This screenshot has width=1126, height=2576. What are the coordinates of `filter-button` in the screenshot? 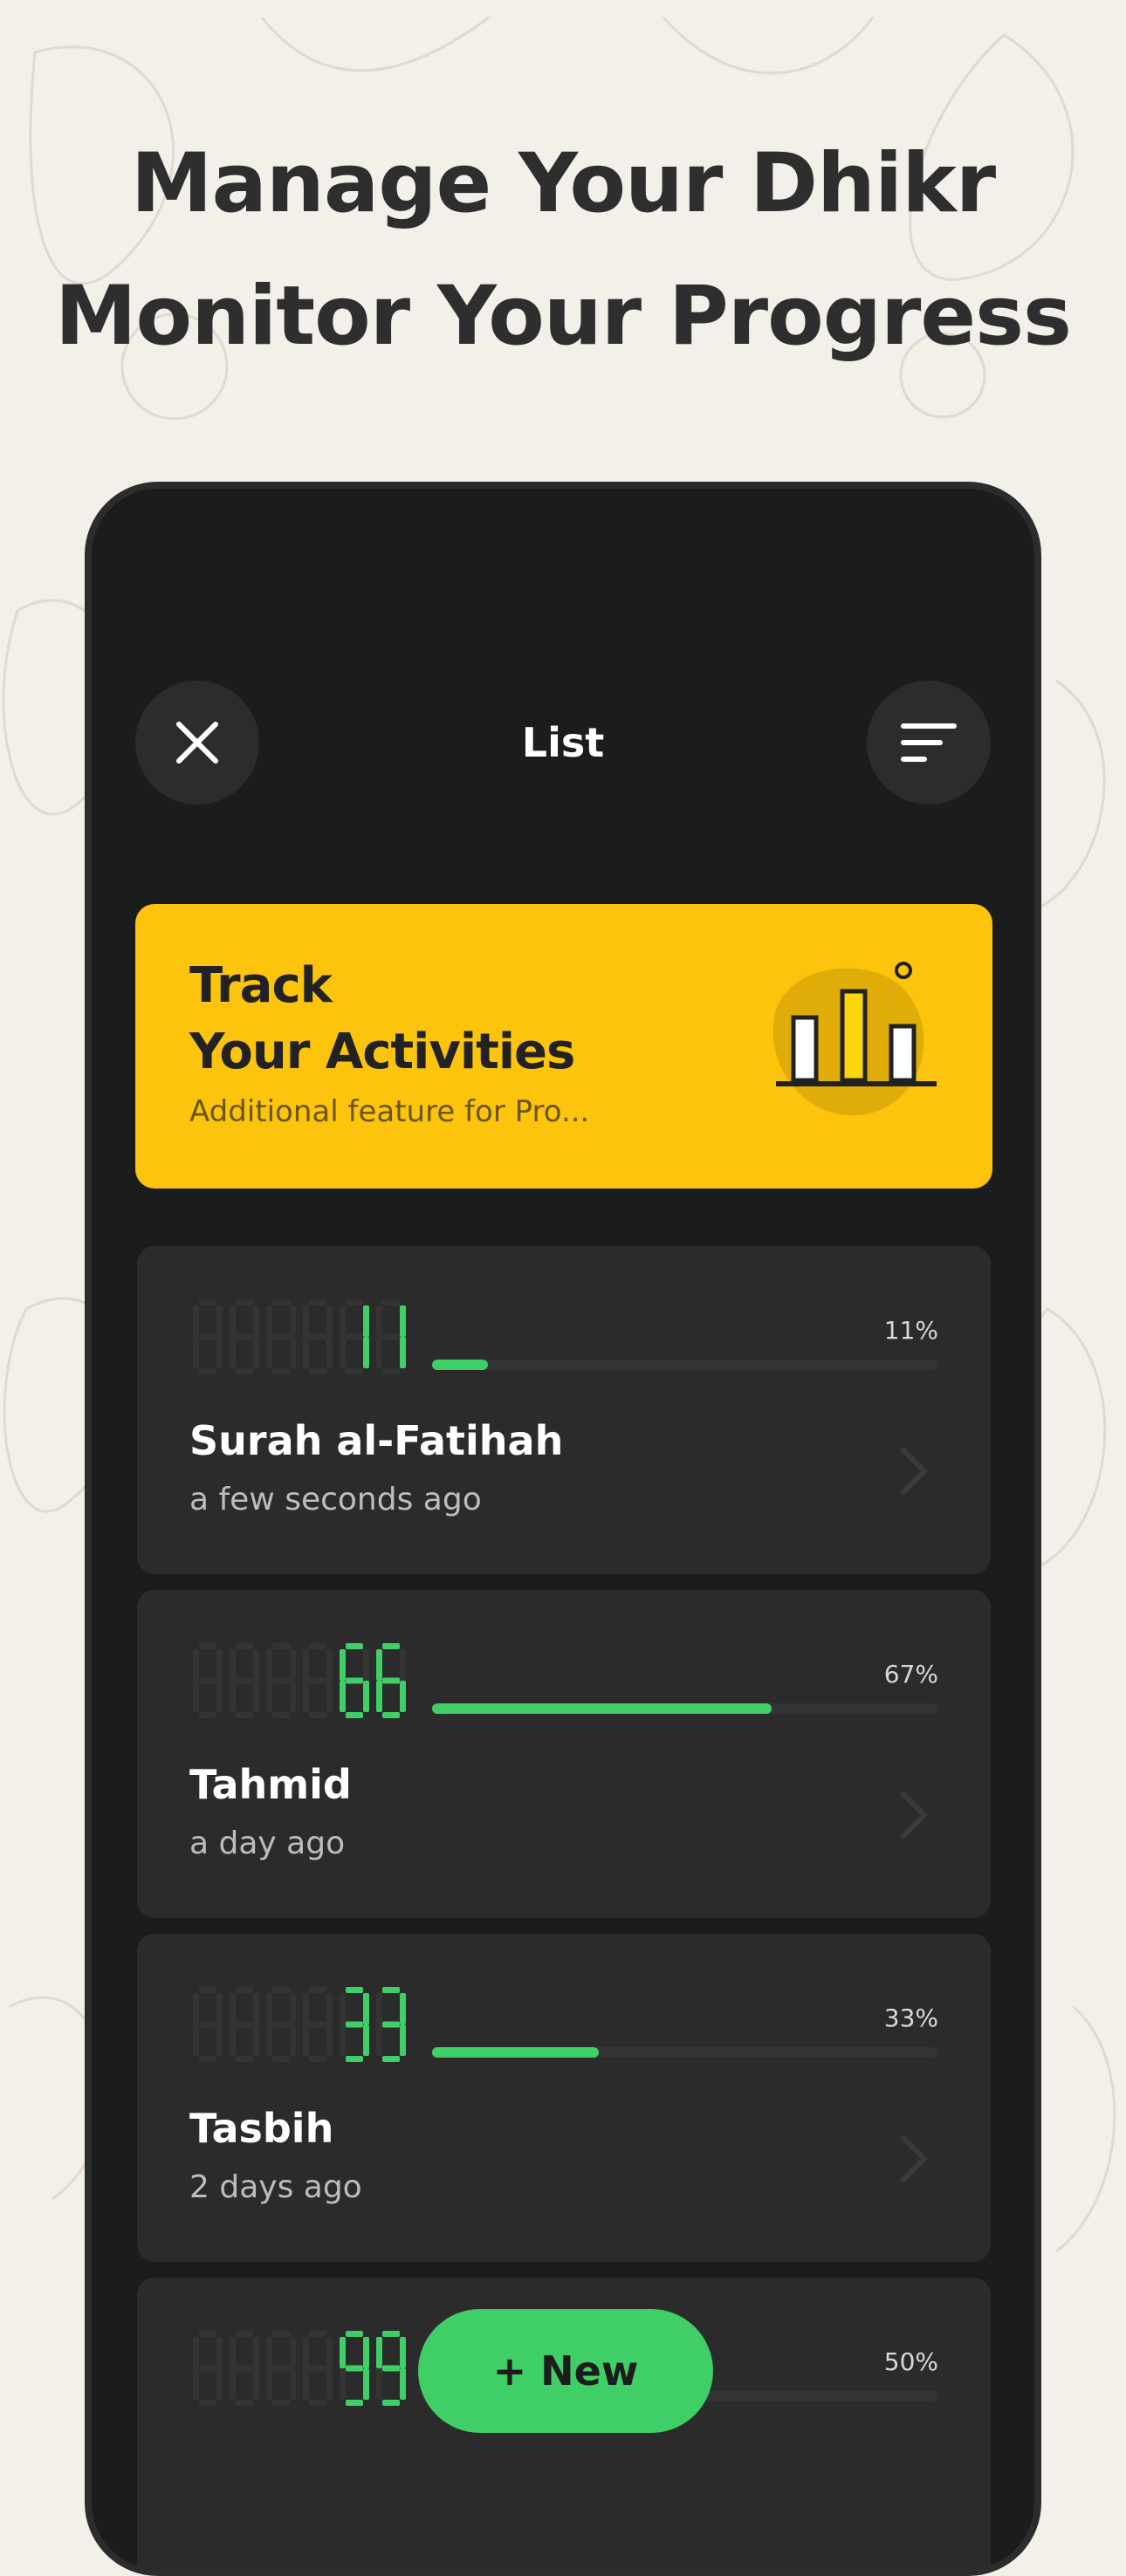 It's located at (929, 743).